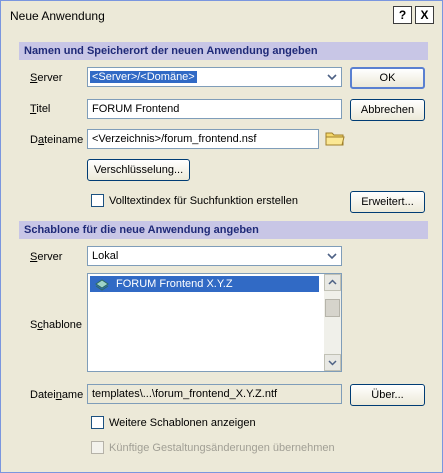 Image resolution: width=443 pixels, height=473 pixels. What do you see at coordinates (387, 110) in the screenshot?
I see `abbrechen-button: Abbrechen` at bounding box center [387, 110].